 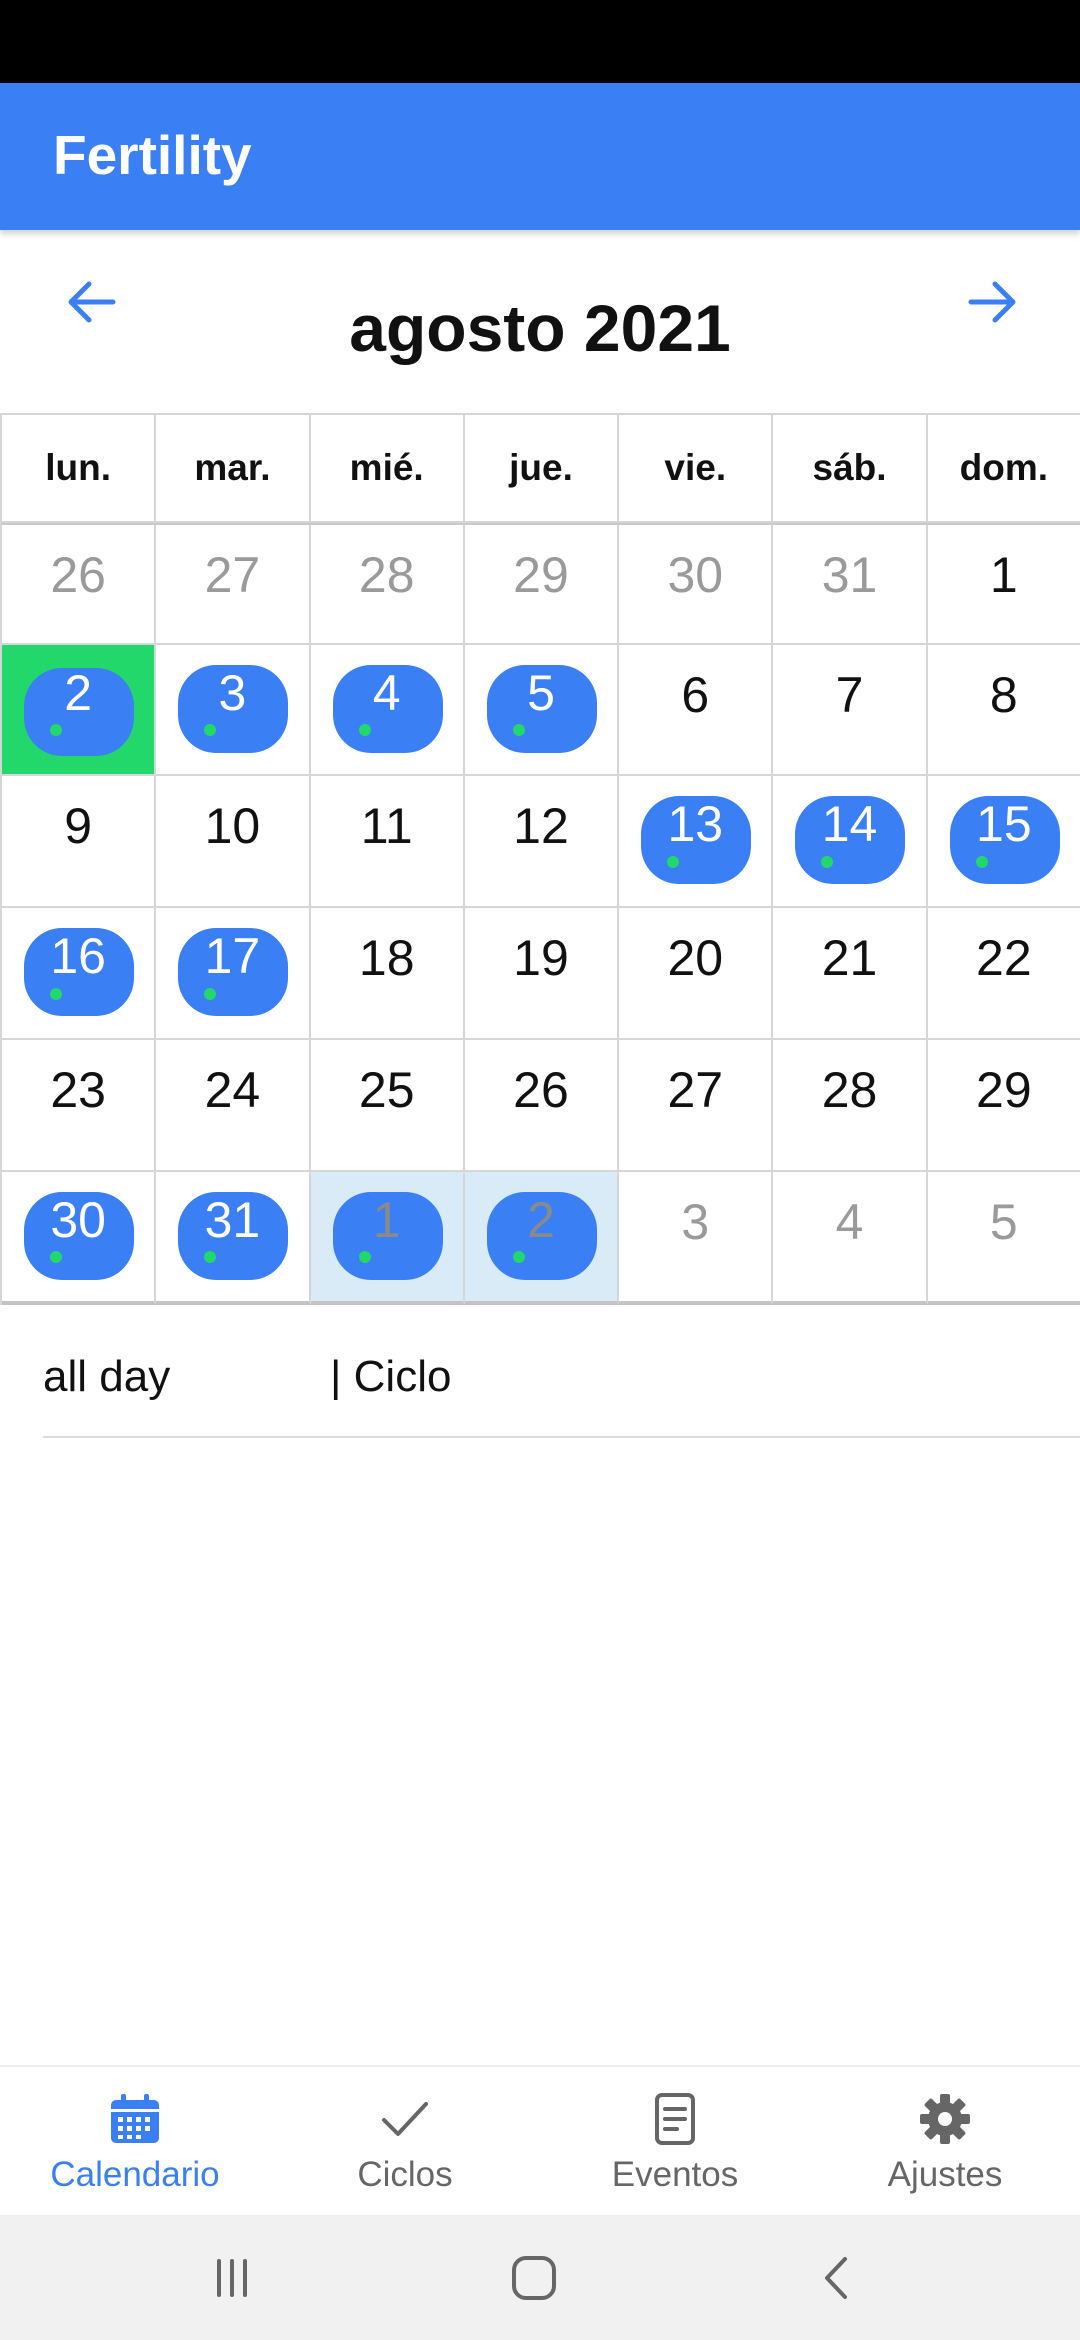 I want to click on day-number: 8, so click(x=1003, y=695).